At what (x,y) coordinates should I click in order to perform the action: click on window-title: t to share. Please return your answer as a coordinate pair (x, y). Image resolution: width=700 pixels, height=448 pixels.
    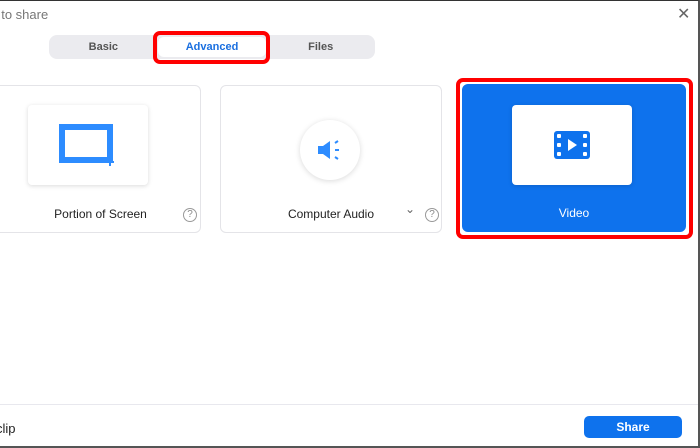
    Looking at the image, I should click on (24, 14).